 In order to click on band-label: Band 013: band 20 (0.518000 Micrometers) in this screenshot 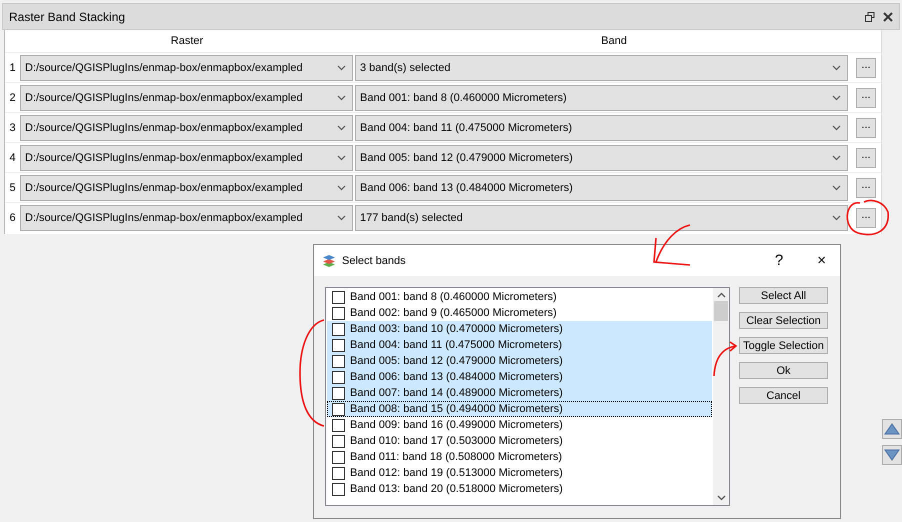, I will do `click(456, 489)`.